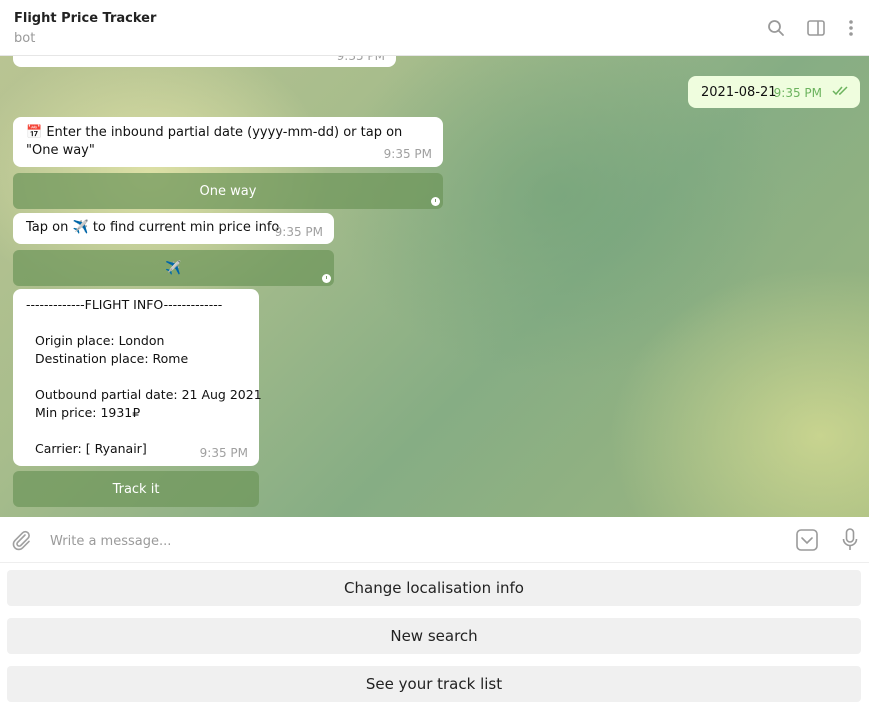 The height and width of the screenshot is (711, 869). What do you see at coordinates (186, 227) in the screenshot?
I see `message-text: to find current min price info` at bounding box center [186, 227].